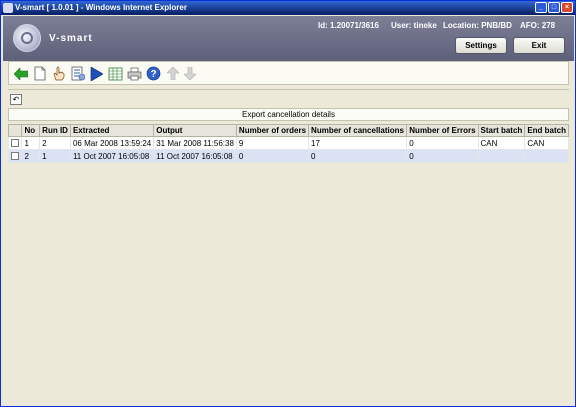  What do you see at coordinates (272, 156) in the screenshot?
I see `cell-orders: 0` at bounding box center [272, 156].